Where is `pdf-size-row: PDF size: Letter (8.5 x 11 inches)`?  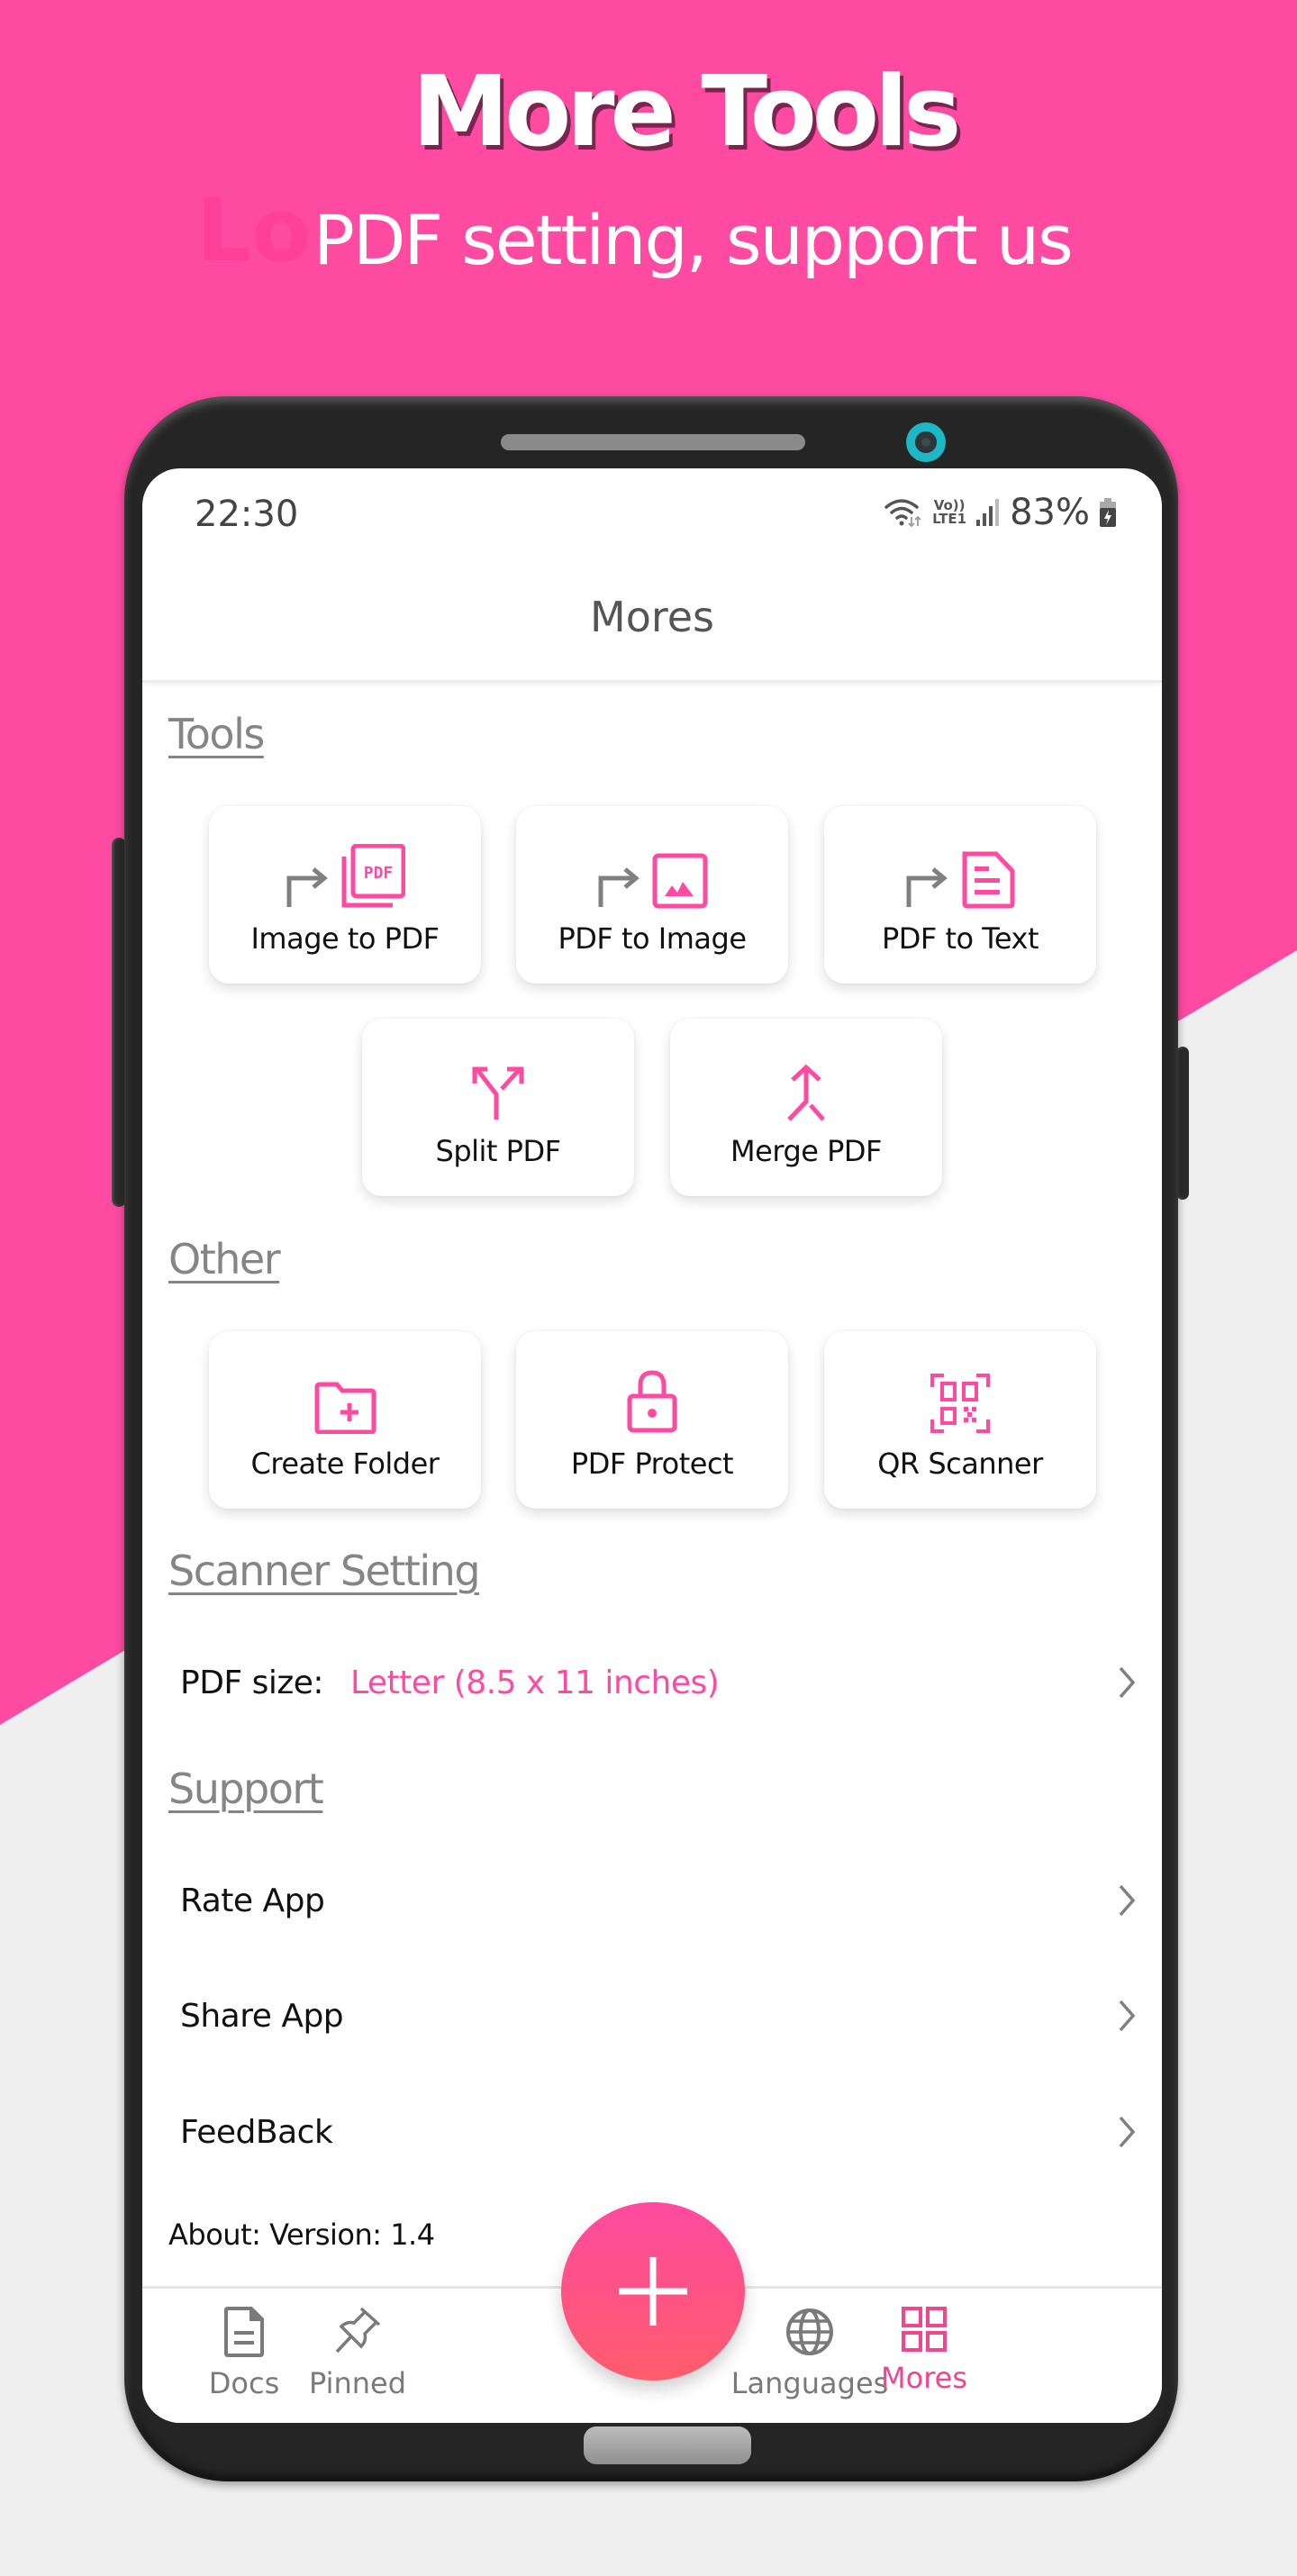 pdf-size-row: PDF size: Letter (8.5 x 11 inches) is located at coordinates (652, 1683).